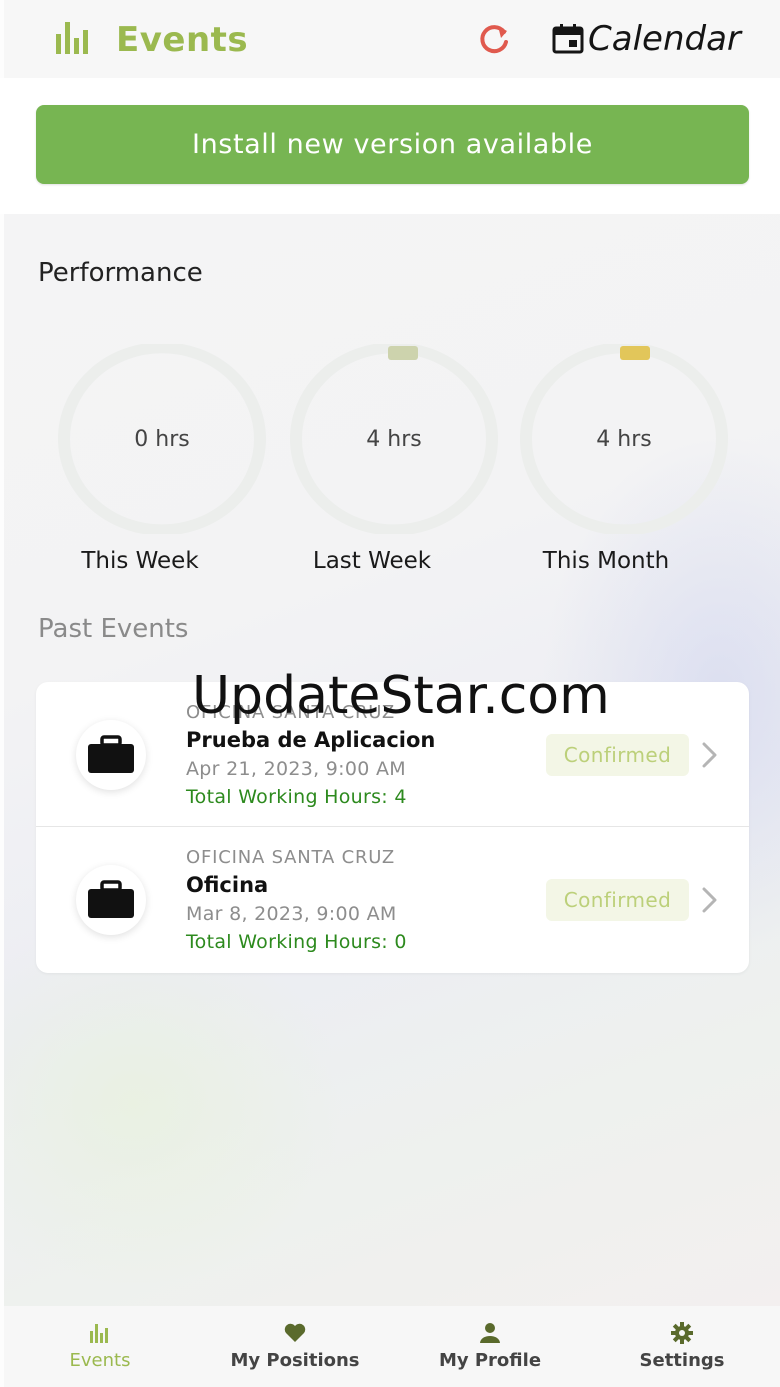 This screenshot has height=1387, width=780. I want to click on event-hours: Total Working Hours: 4, so click(296, 797).